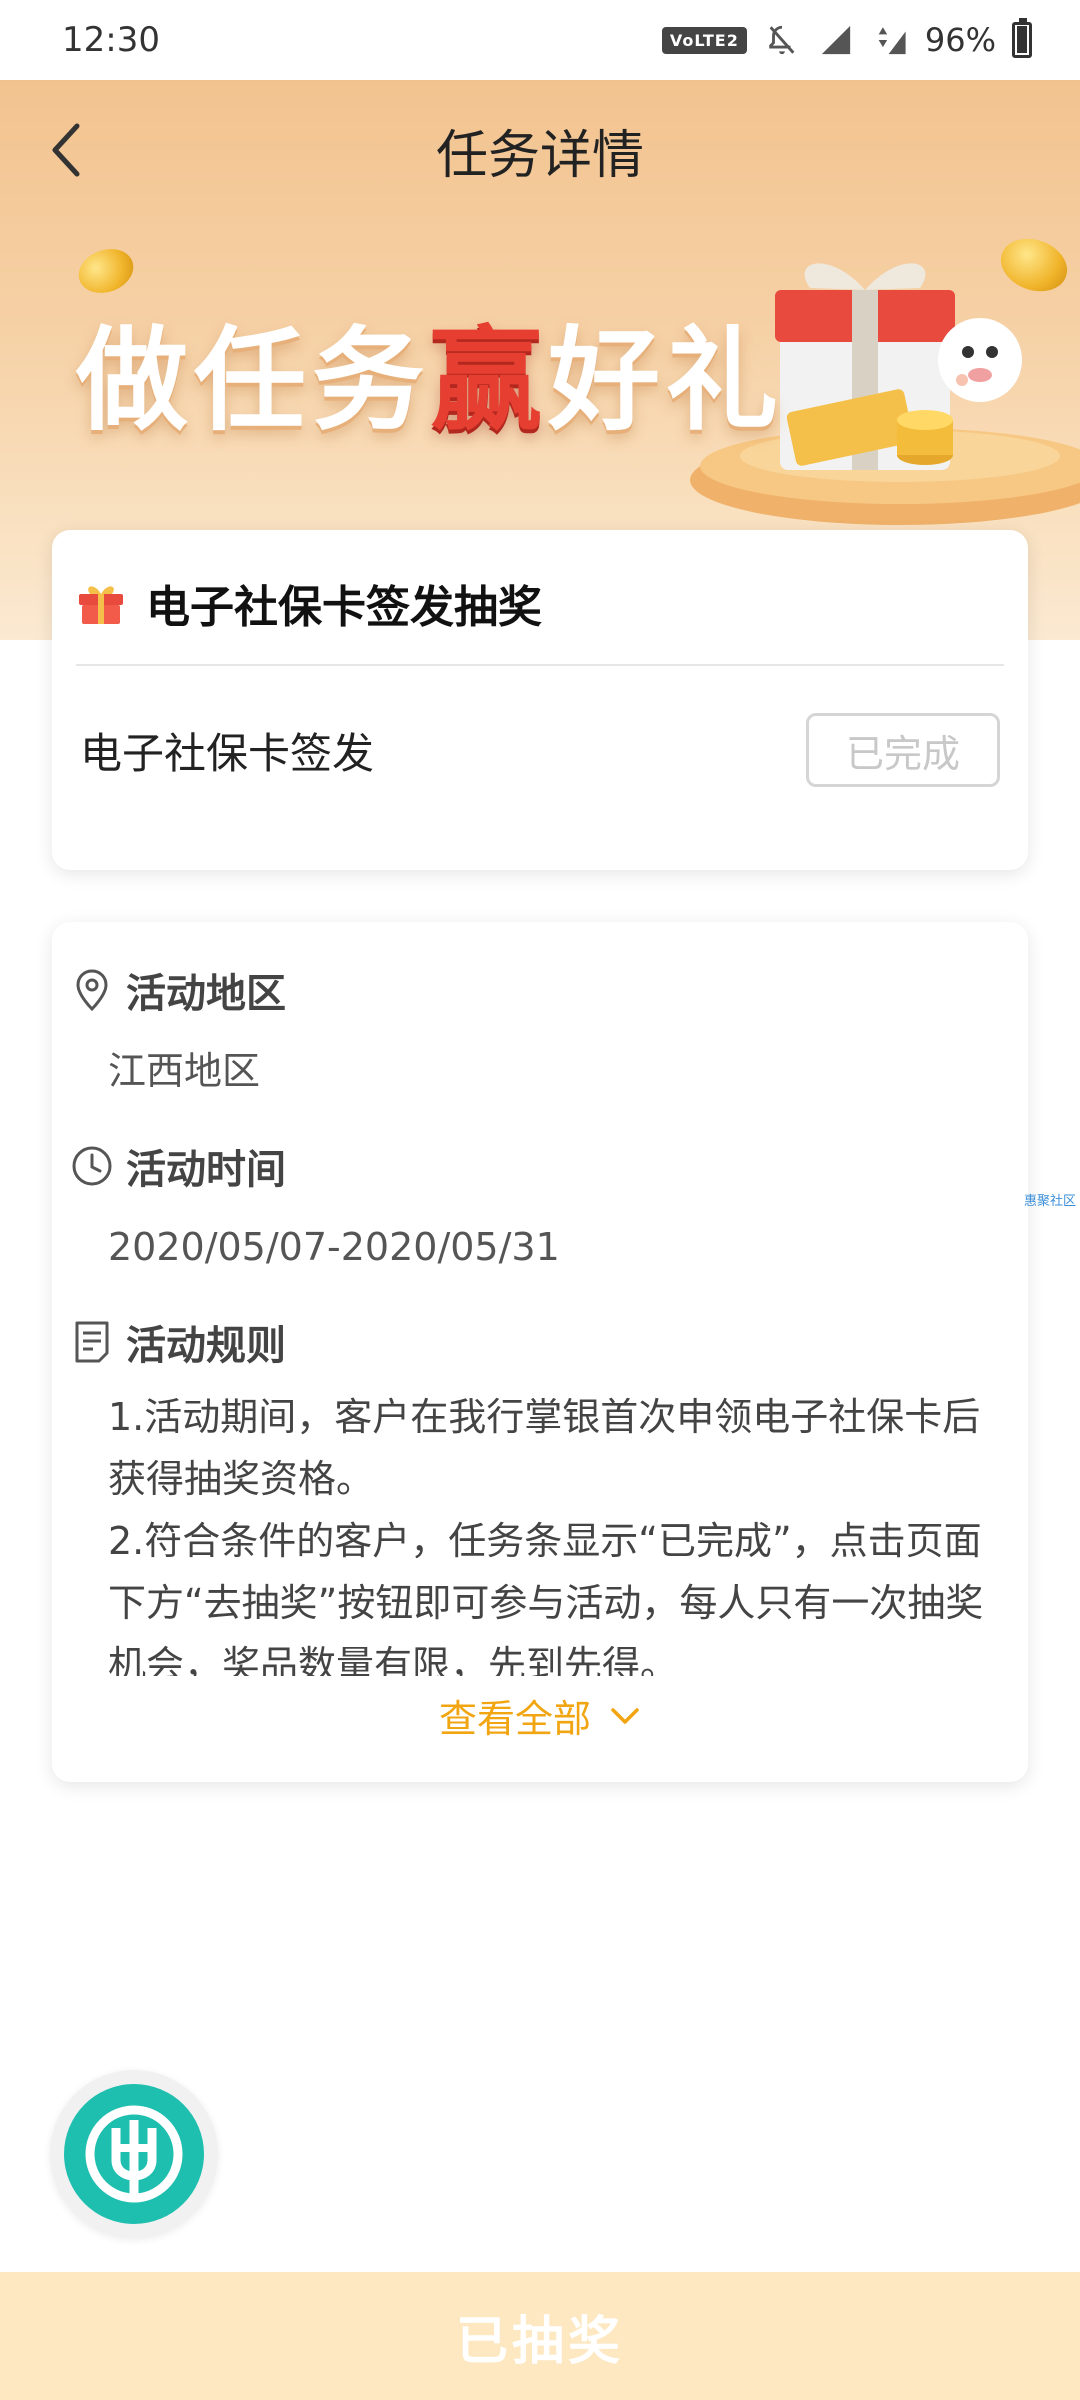 Image resolution: width=1080 pixels, height=2400 pixels. What do you see at coordinates (892, 41) in the screenshot?
I see `data-arrows-icon` at bounding box center [892, 41].